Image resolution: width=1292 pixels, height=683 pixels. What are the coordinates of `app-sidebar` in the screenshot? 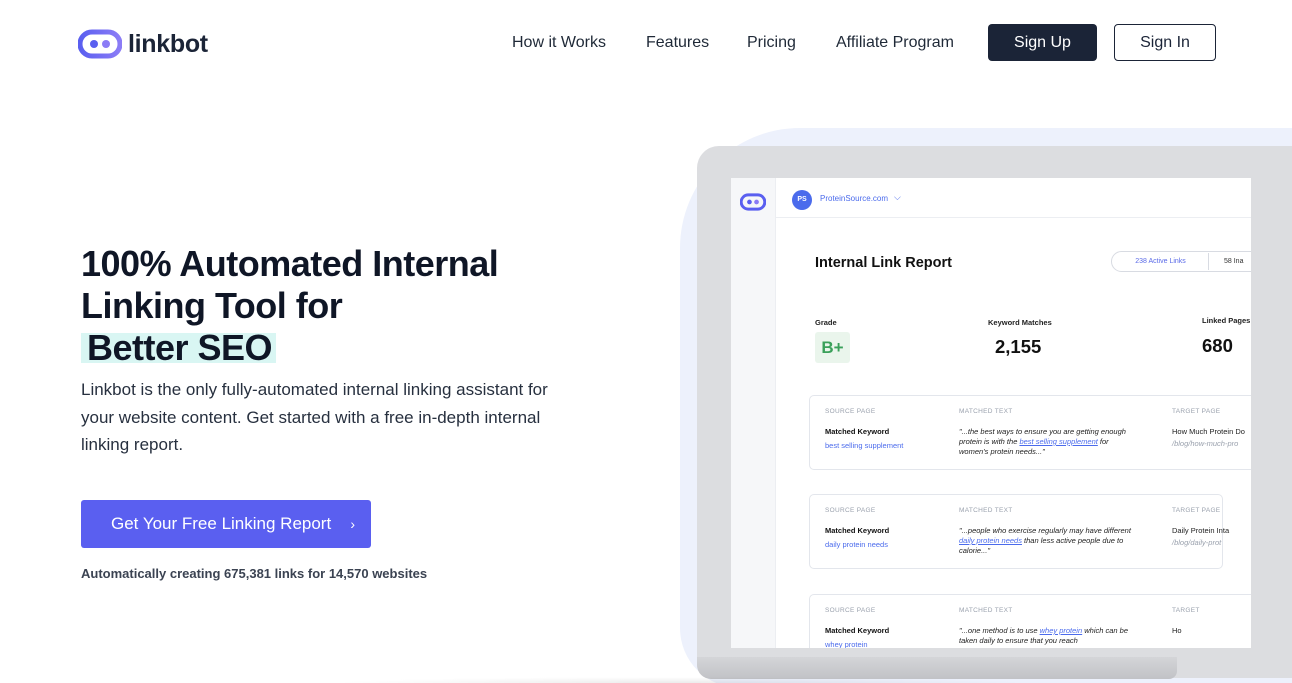 It's located at (753, 413).